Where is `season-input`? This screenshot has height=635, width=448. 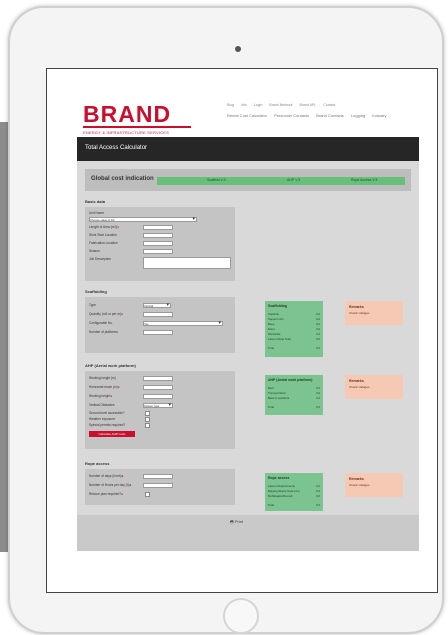 season-input is located at coordinates (158, 251).